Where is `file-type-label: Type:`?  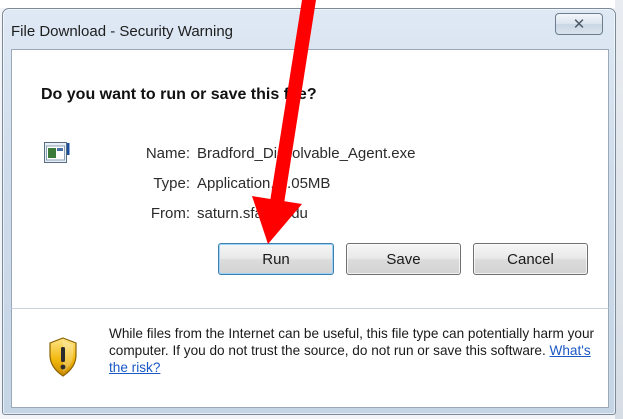
file-type-label: Type: is located at coordinates (171, 183).